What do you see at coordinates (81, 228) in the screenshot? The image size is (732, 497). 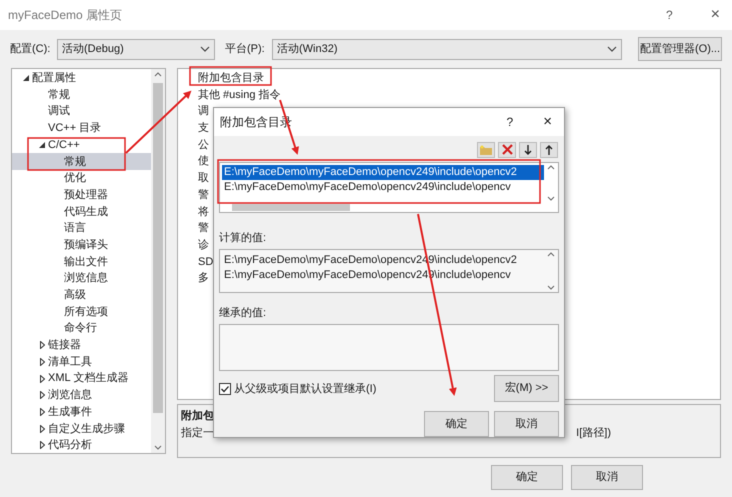 I see `tree-item: 语言` at bounding box center [81, 228].